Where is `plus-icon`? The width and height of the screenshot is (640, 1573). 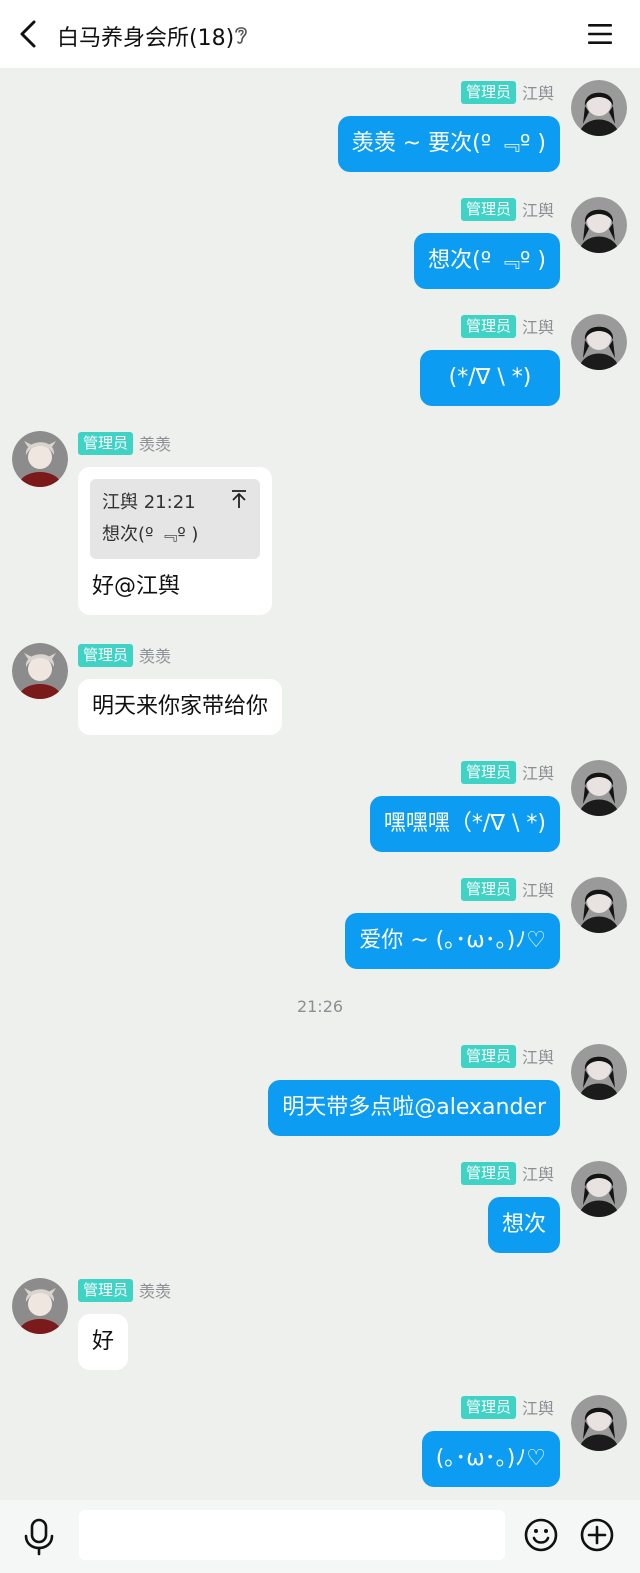
plus-icon is located at coordinates (597, 1535).